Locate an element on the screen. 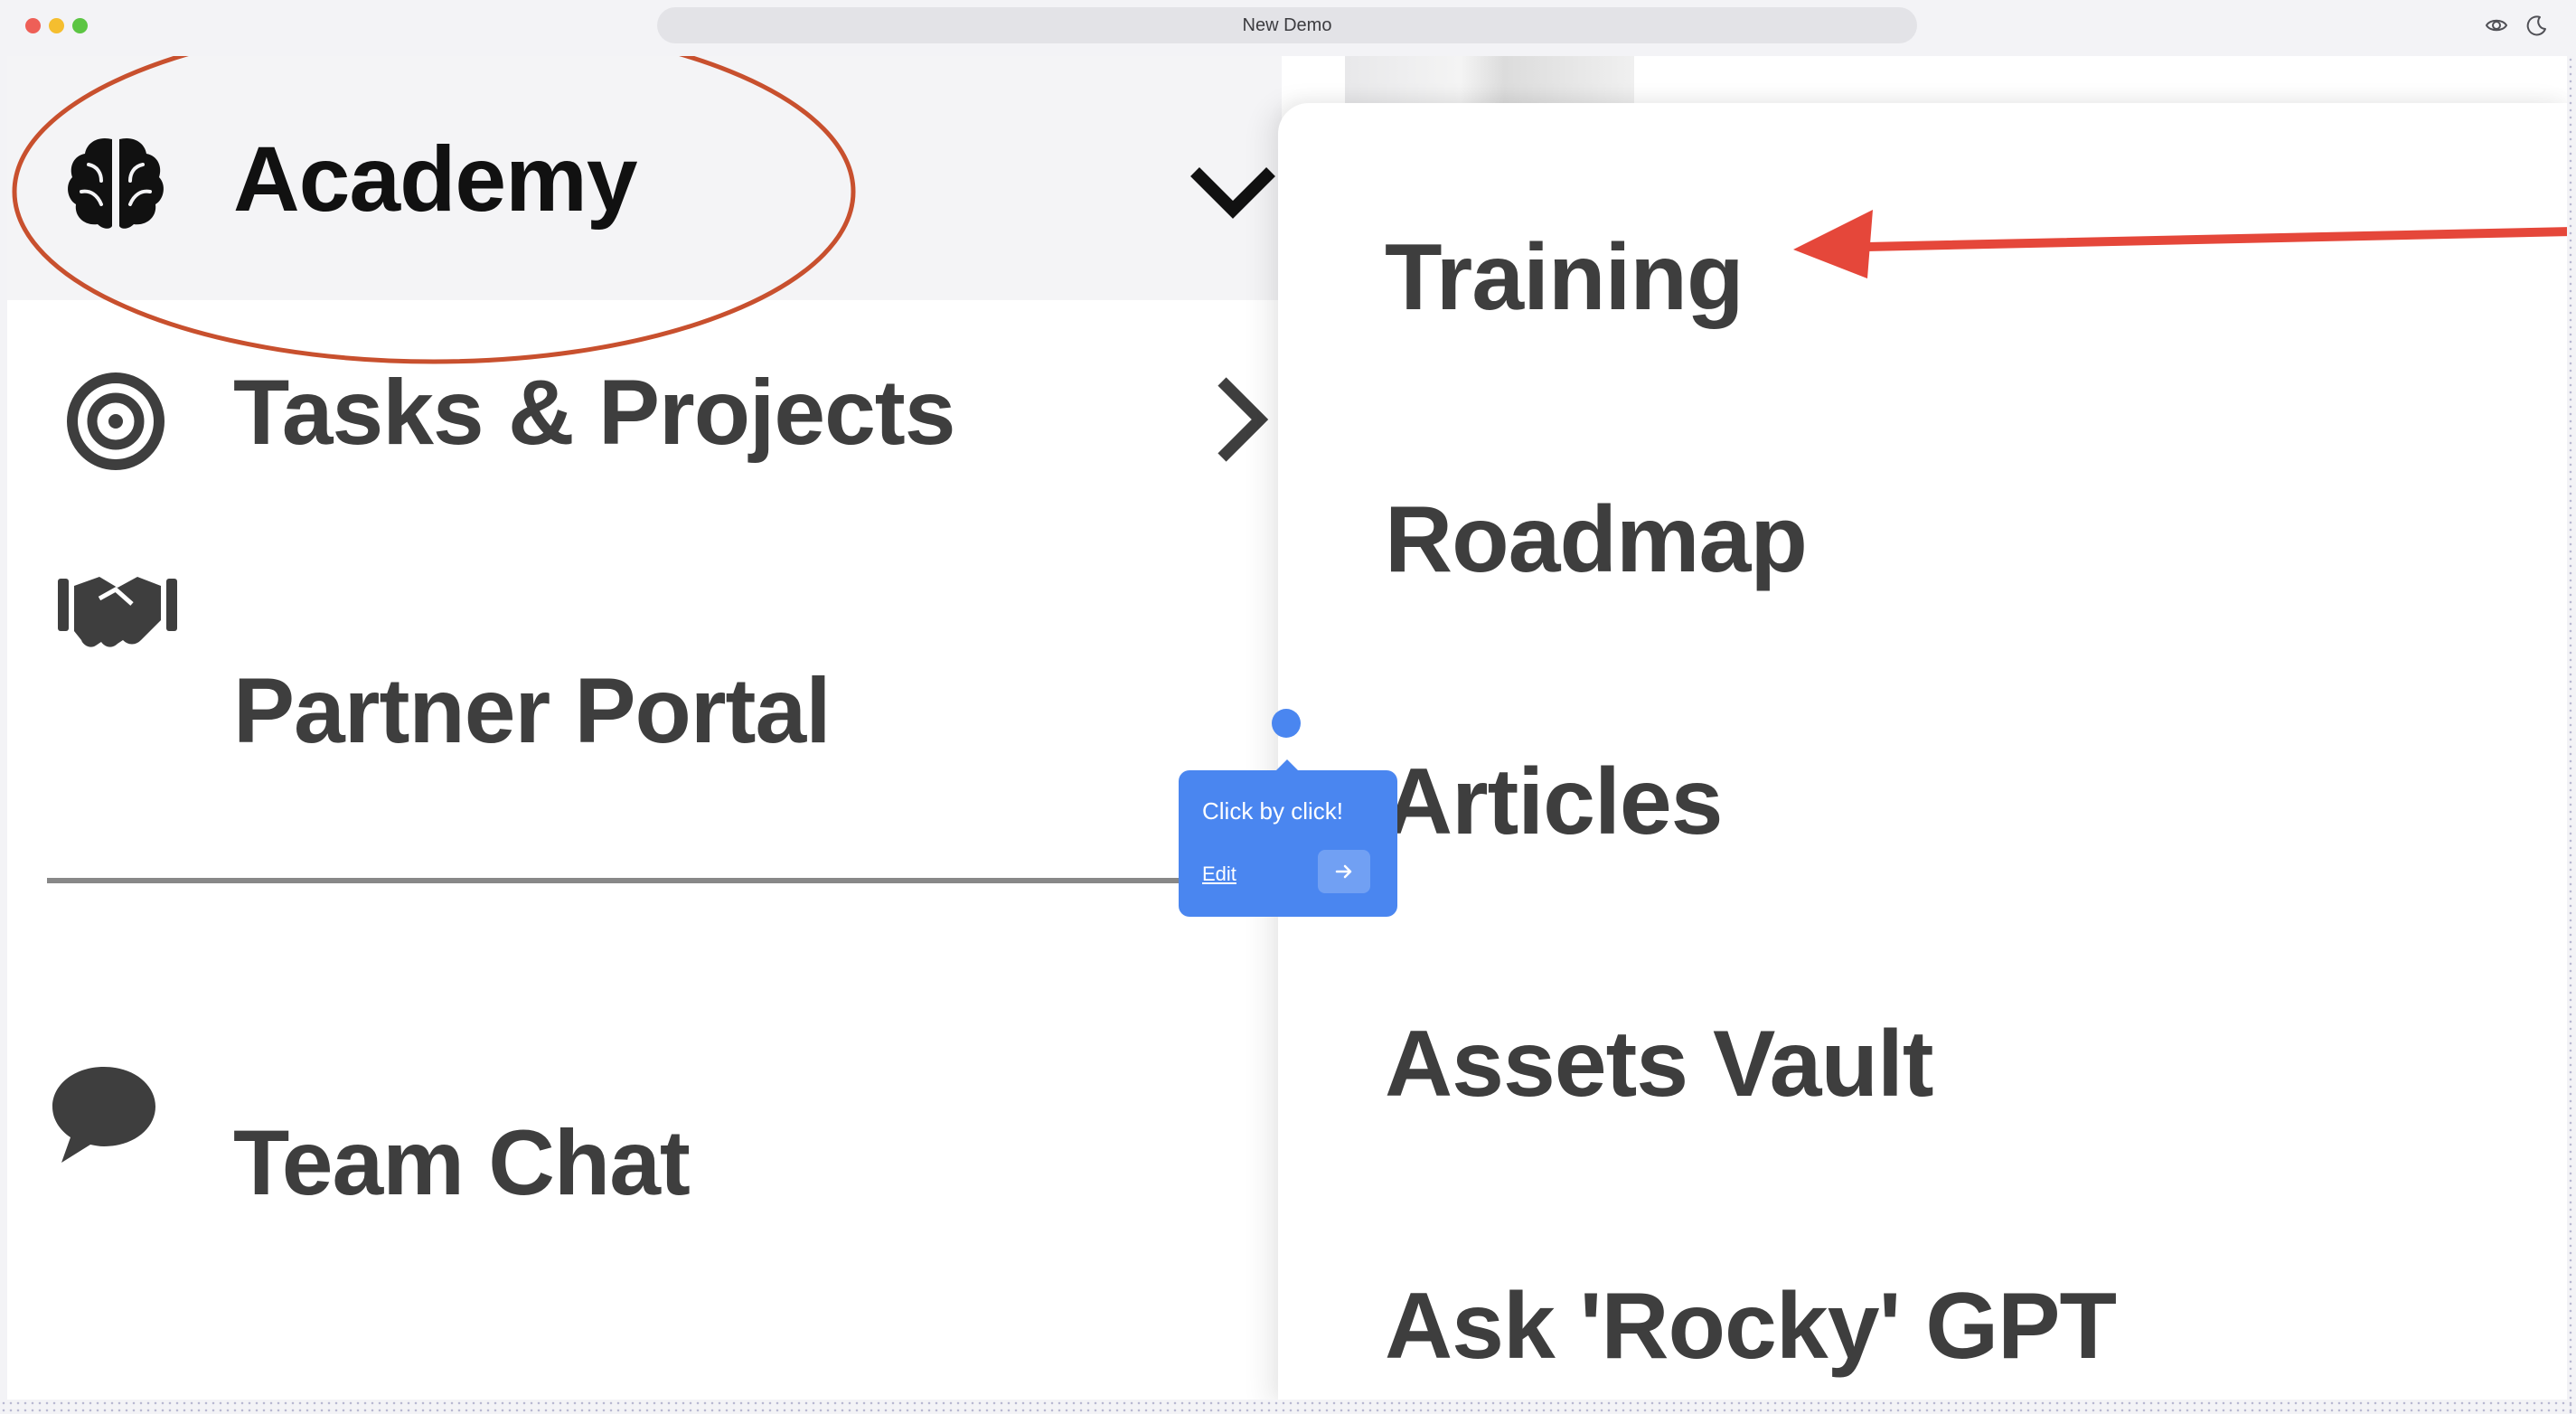 The width and height of the screenshot is (2576, 1414). submenu-item-articles: Articles is located at coordinates (1555, 802).